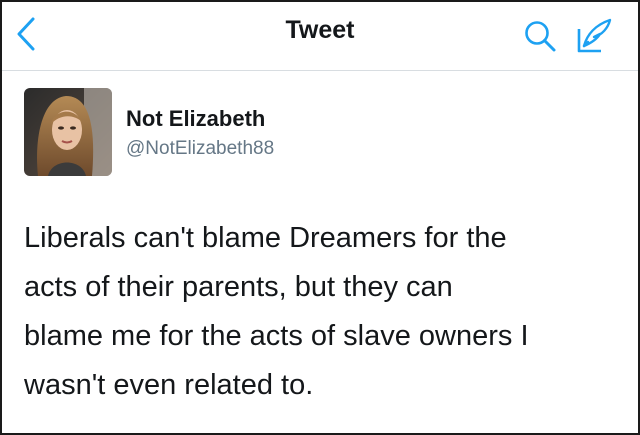  I want to click on author-name: Not Elizabeth, so click(195, 119).